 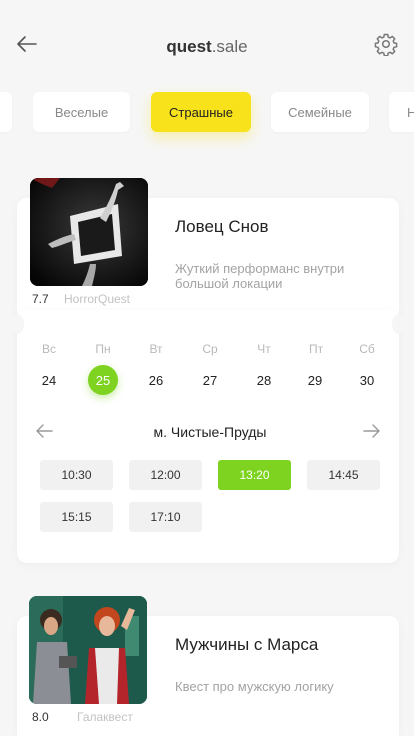 What do you see at coordinates (254, 686) in the screenshot?
I see `quest-description: Квест про мужскую логику` at bounding box center [254, 686].